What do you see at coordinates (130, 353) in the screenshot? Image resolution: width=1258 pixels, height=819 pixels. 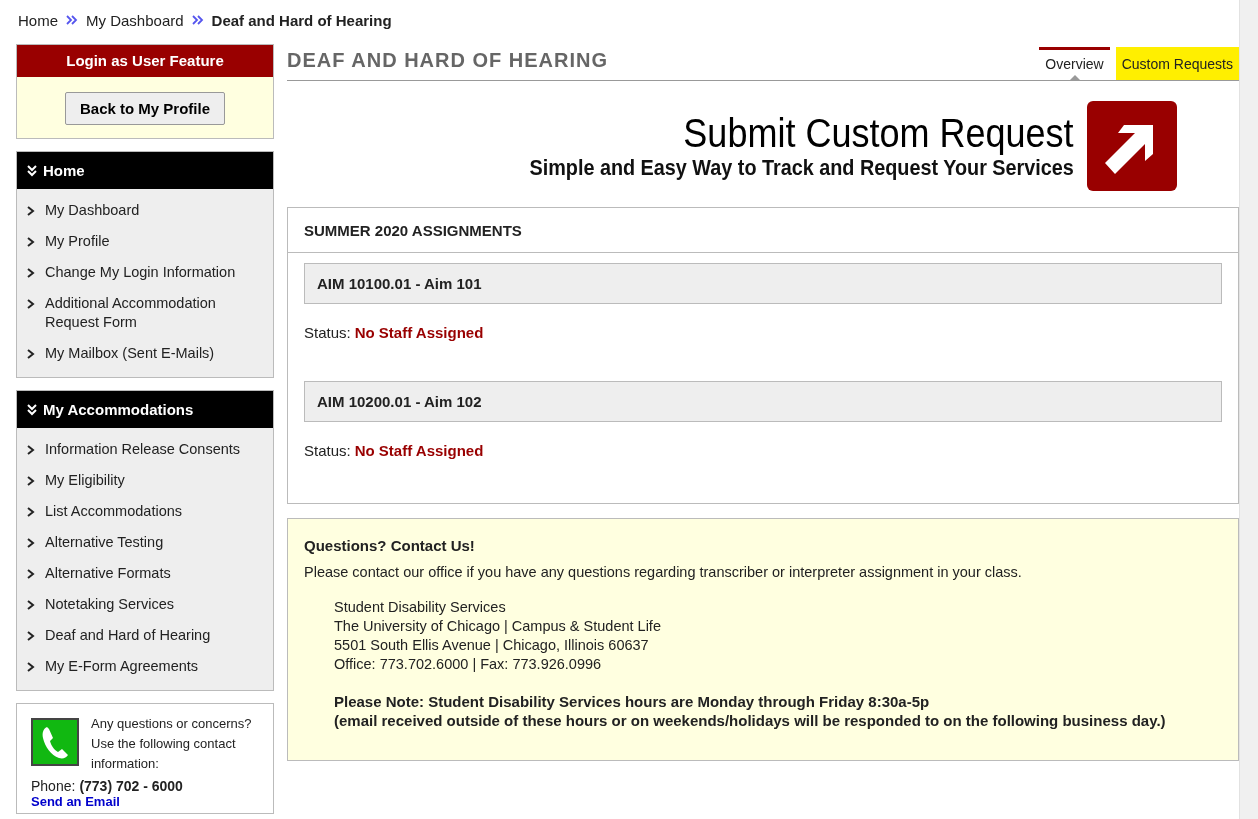 I see `nav-link: My Mailbox (Sent E-Mails)` at bounding box center [130, 353].